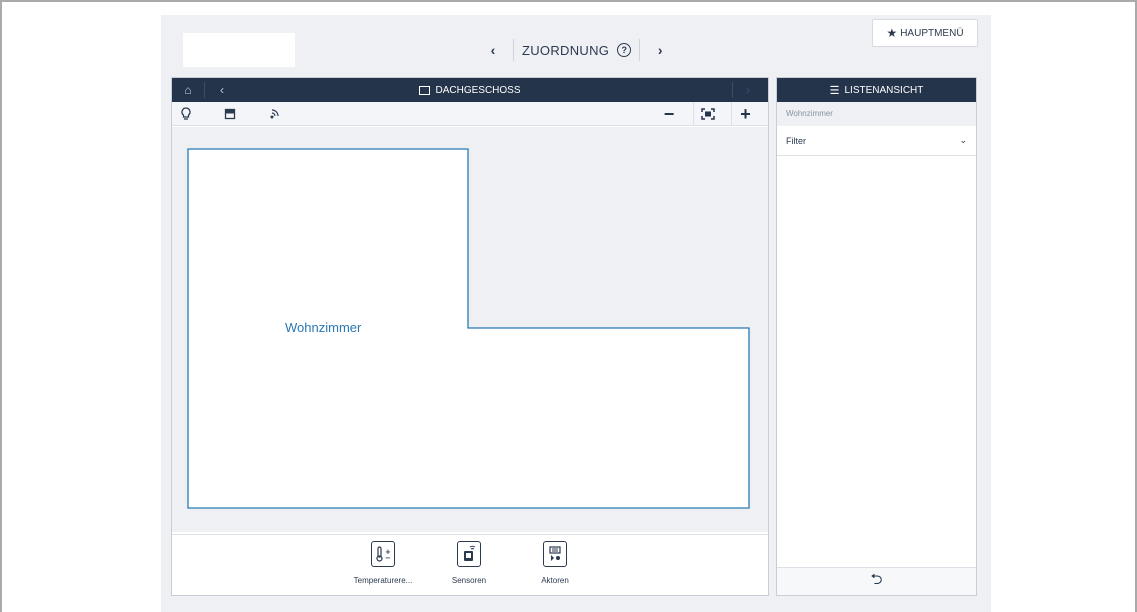 The width and height of the screenshot is (1137, 612). What do you see at coordinates (748, 90) in the screenshot?
I see `forward-icon: ›` at bounding box center [748, 90].